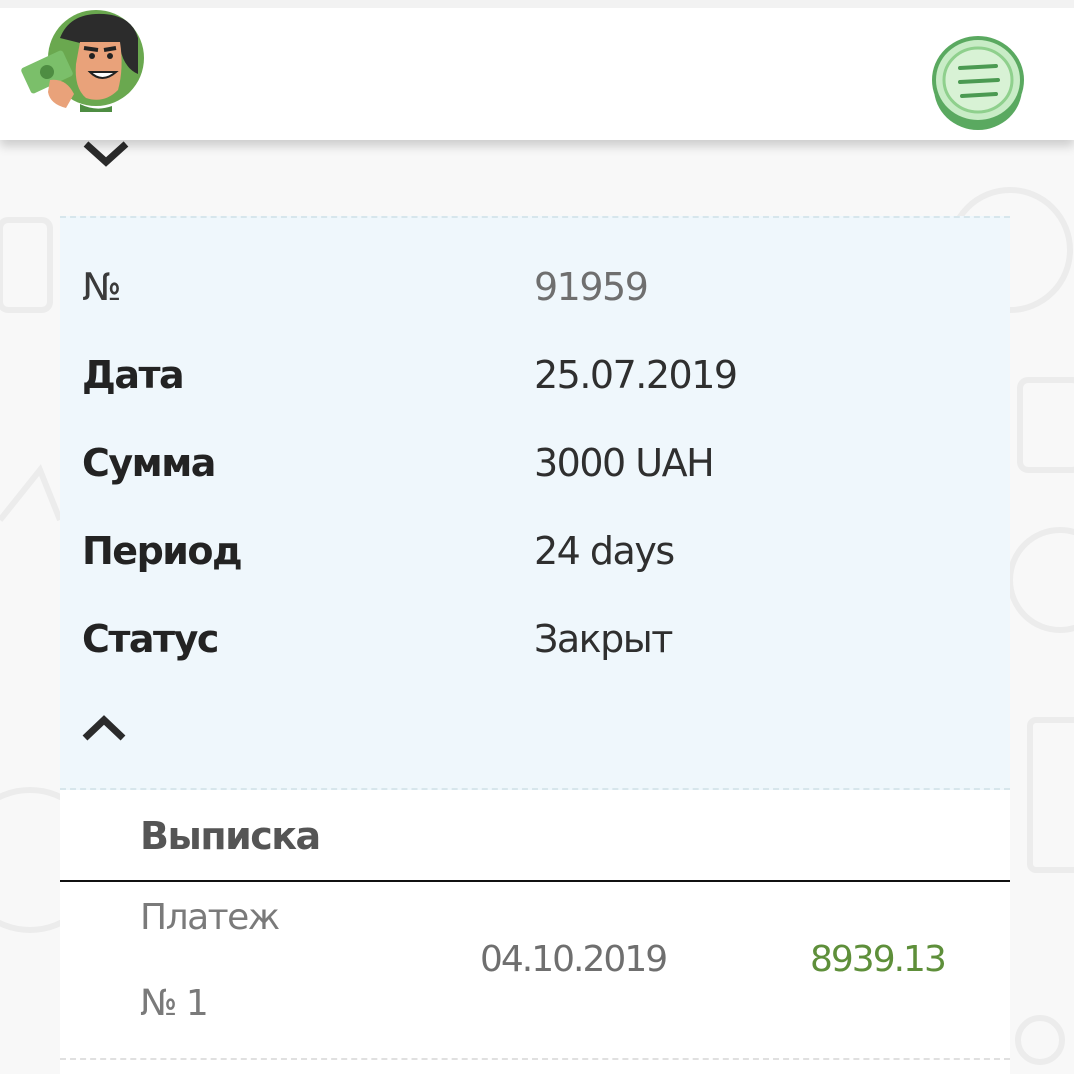  Describe the element at coordinates (537, 70) in the screenshot. I see `app-header` at that location.